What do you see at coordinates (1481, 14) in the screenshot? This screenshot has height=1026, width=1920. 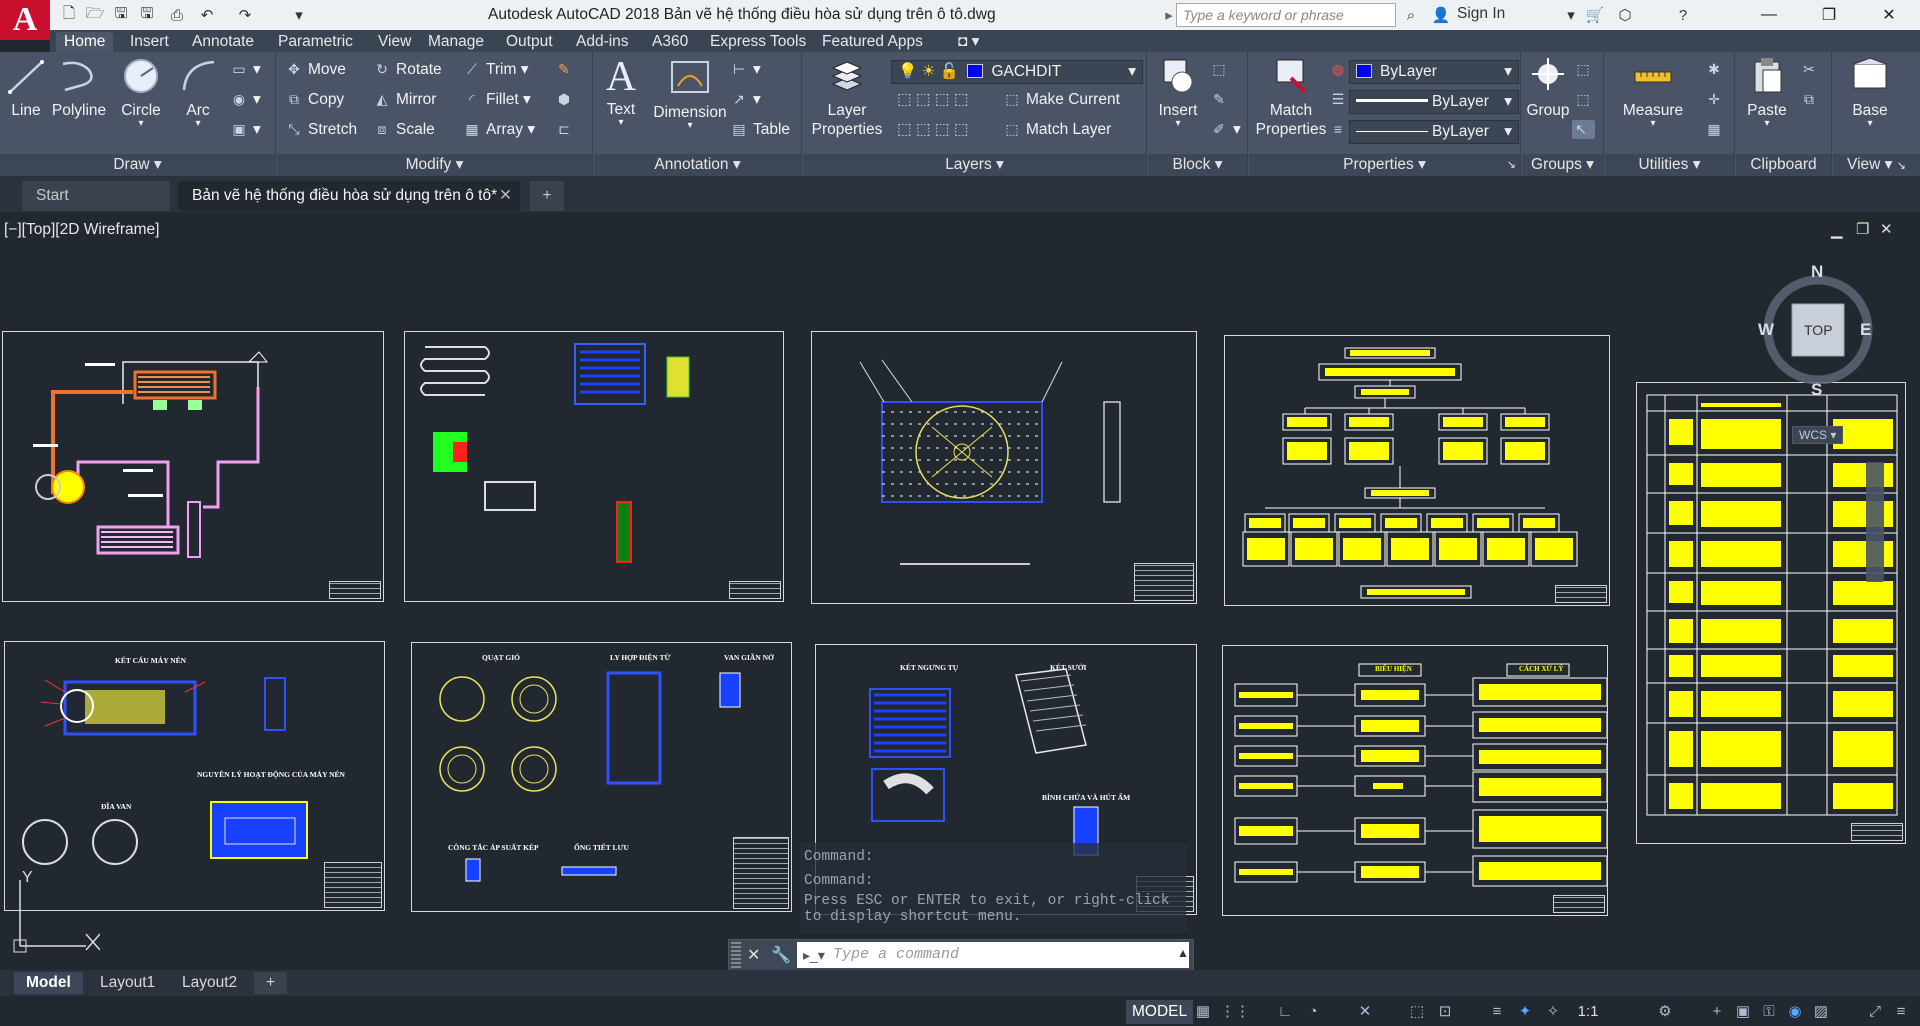 I see `sign-in-button: Sign In` at bounding box center [1481, 14].